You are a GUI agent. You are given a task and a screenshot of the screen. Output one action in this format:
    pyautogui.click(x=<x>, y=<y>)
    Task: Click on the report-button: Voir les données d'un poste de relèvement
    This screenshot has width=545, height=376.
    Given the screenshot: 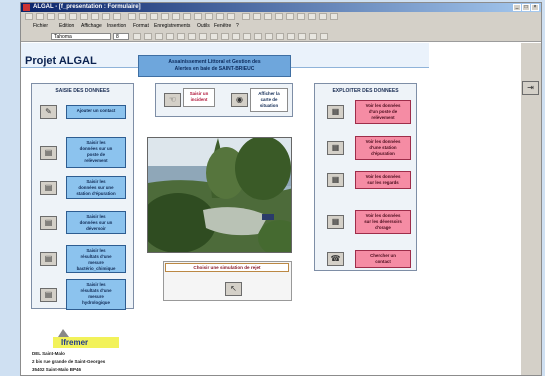 What is the action you would take?
    pyautogui.click(x=383, y=112)
    